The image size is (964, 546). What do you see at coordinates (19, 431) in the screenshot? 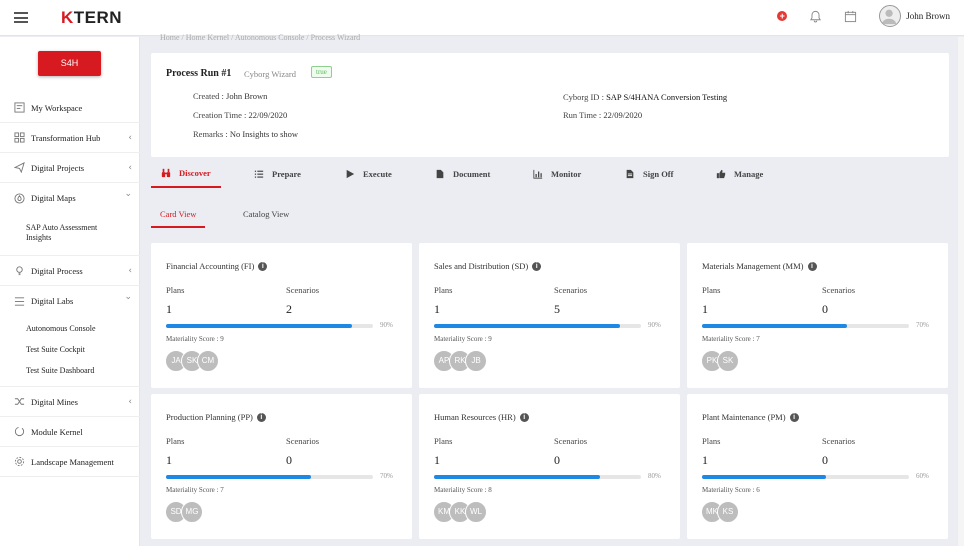
I see `circle-icon` at bounding box center [19, 431].